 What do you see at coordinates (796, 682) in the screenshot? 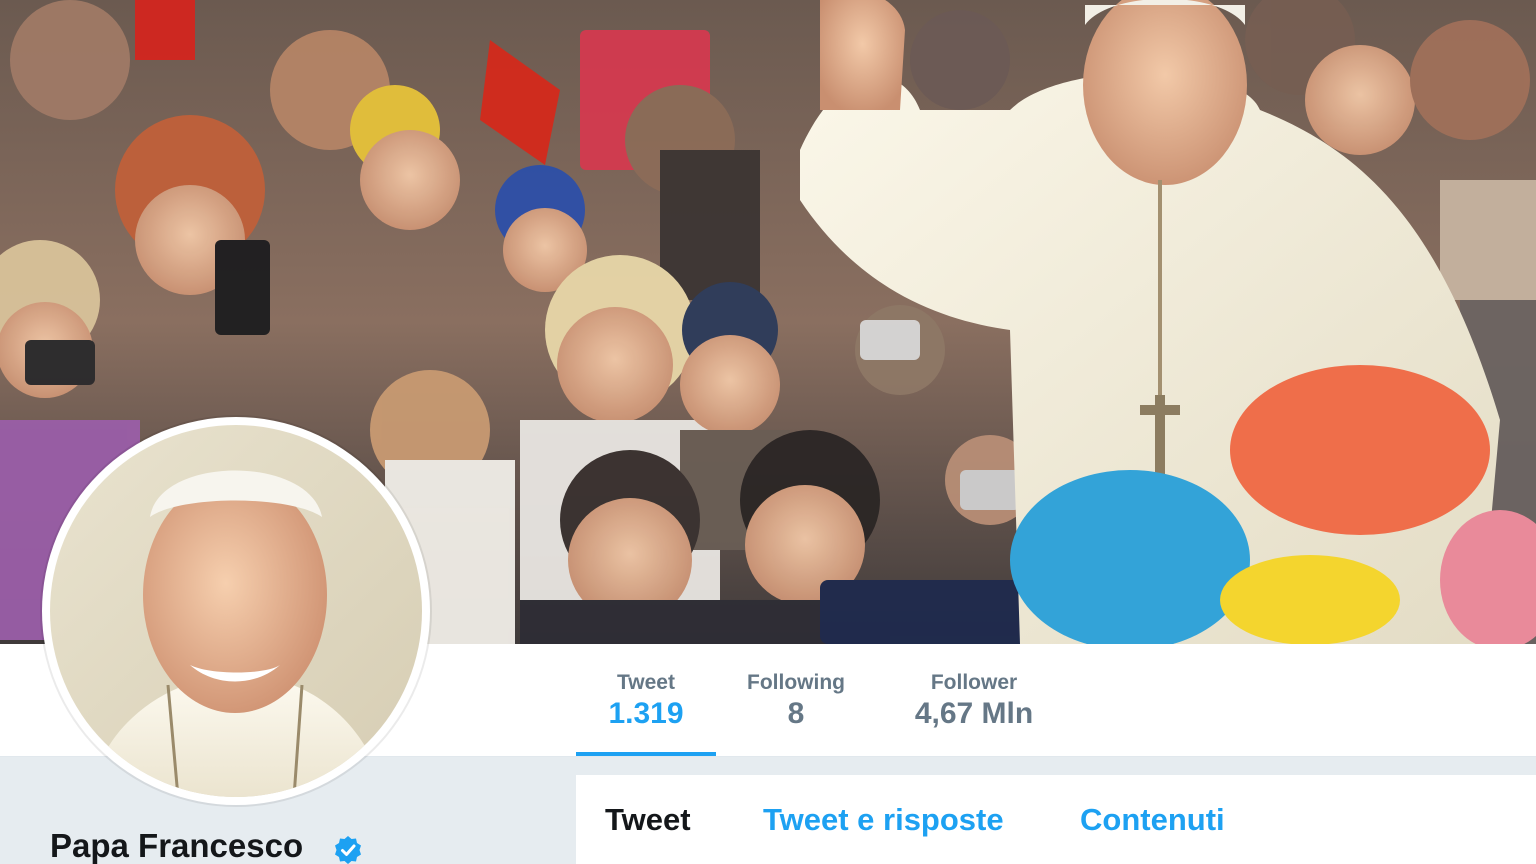
I see `stat-following-label: Following` at bounding box center [796, 682].